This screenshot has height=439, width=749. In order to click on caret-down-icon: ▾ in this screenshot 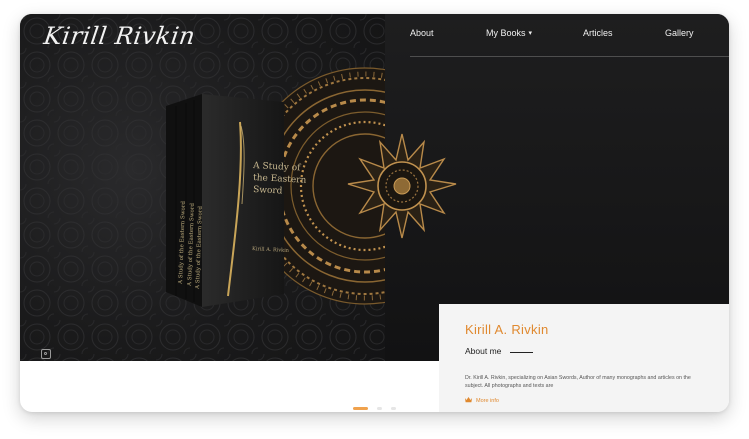, I will do `click(530, 33)`.